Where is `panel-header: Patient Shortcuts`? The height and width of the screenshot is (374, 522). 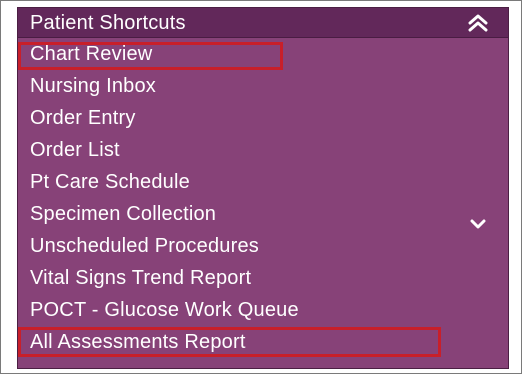 panel-header: Patient Shortcuts is located at coordinates (263, 23).